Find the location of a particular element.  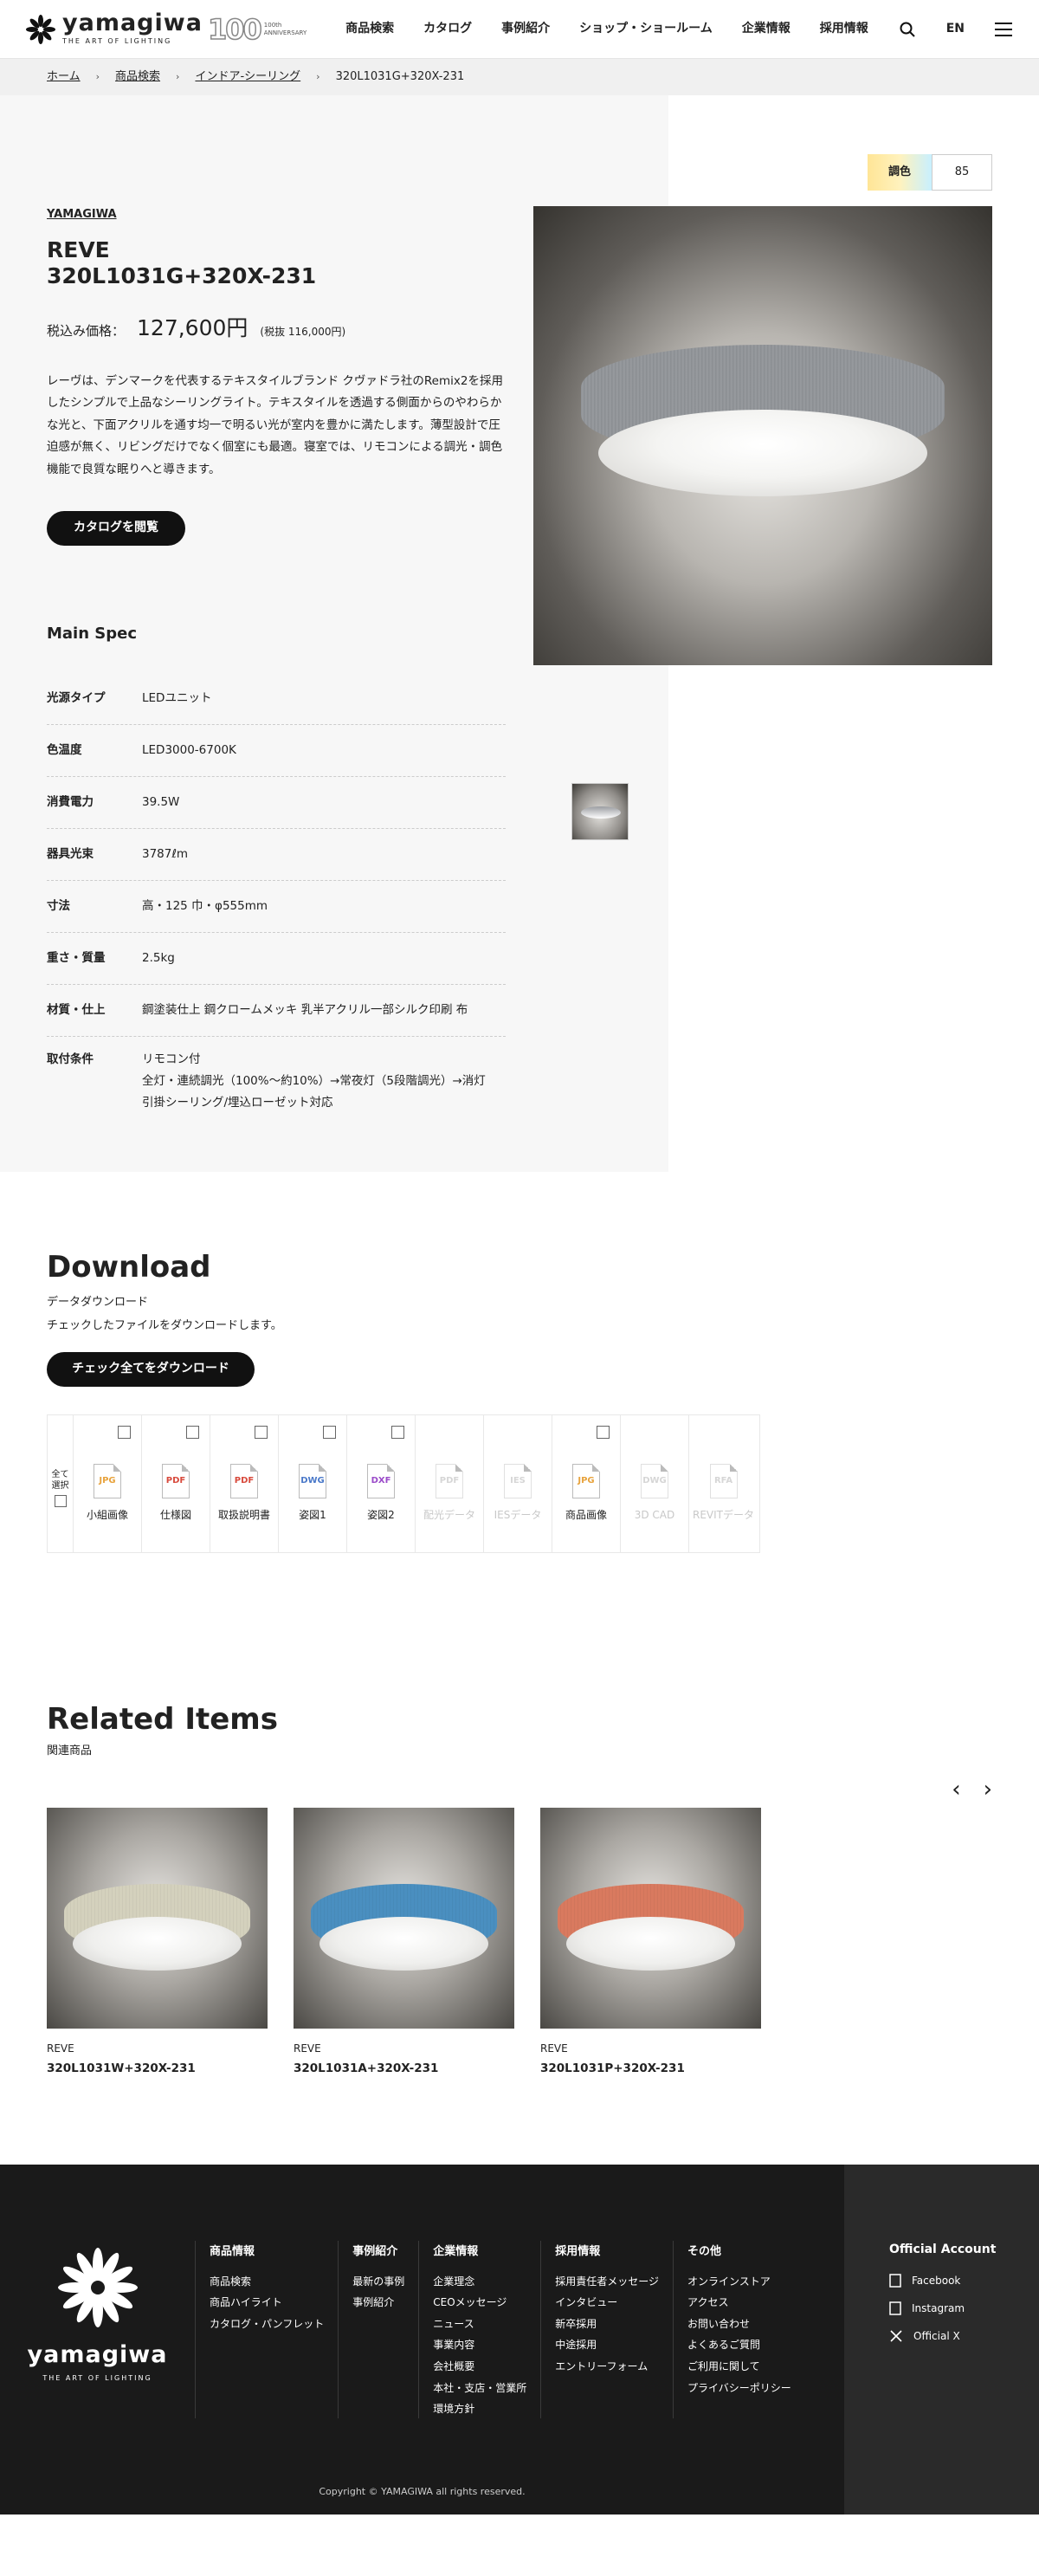

footer-link: カタログ・パンフレット is located at coordinates (267, 2324).